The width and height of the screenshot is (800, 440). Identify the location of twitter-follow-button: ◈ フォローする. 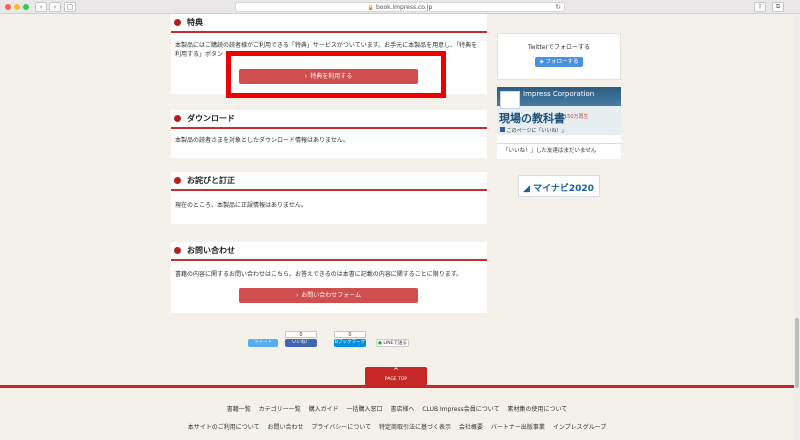
(559, 62).